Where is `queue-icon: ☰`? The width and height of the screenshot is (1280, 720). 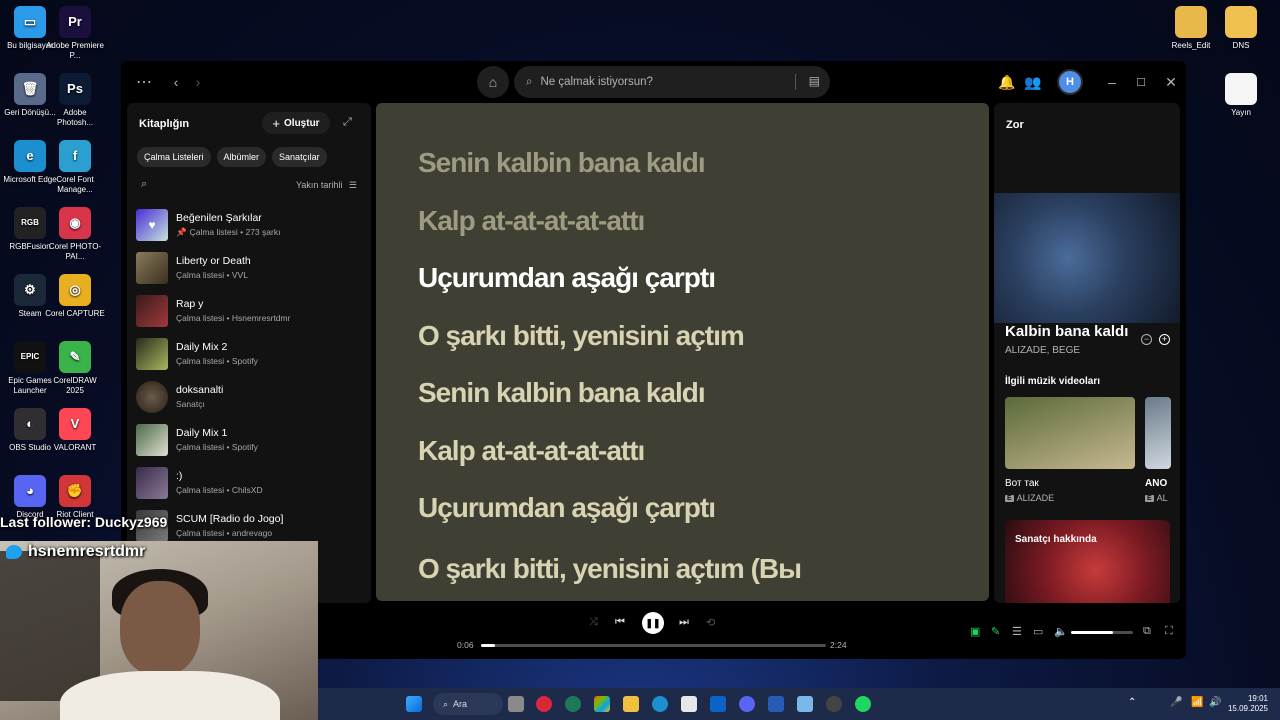
queue-icon: ☰ is located at coordinates (1017, 631).